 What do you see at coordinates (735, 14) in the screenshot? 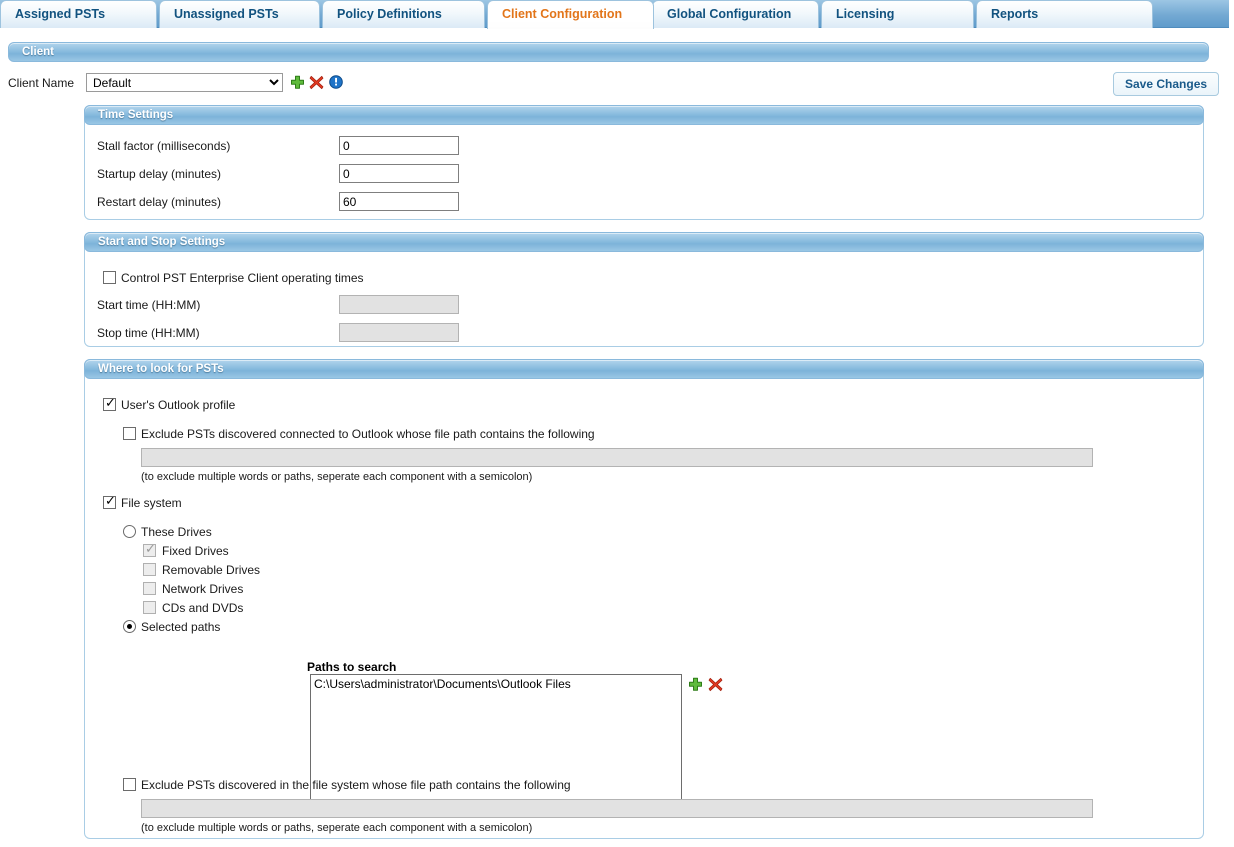
I see `tab-global-configuration: Global Configuration` at bounding box center [735, 14].